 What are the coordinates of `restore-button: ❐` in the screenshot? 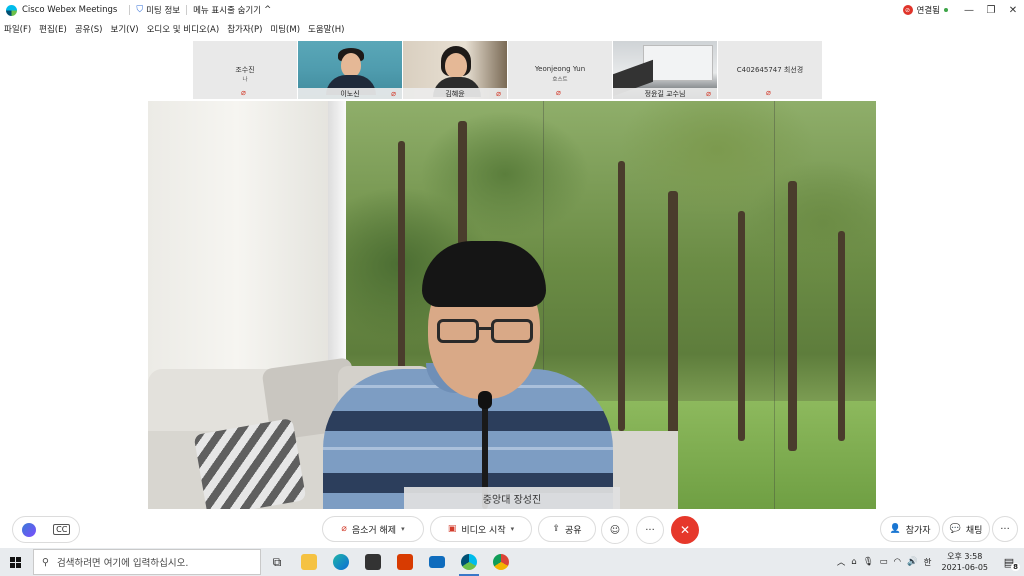 It's located at (991, 10).